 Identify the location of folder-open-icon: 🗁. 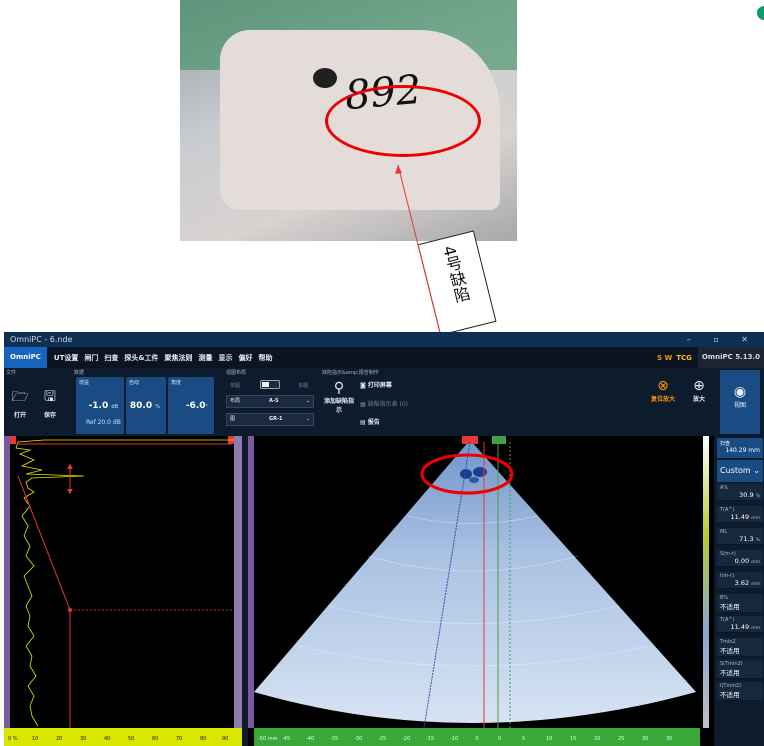
(20, 397).